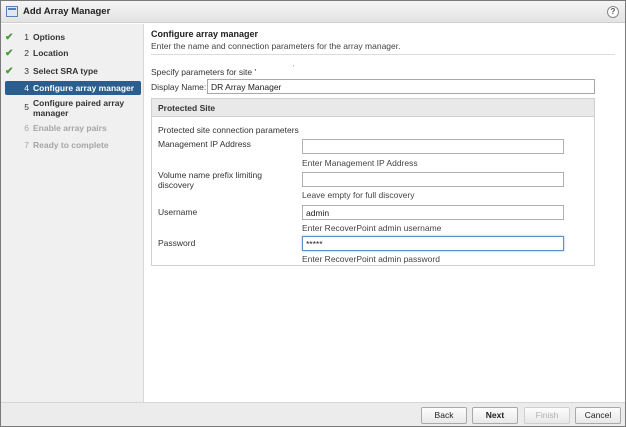  Describe the element at coordinates (67, 11) in the screenshot. I see `dialog-title: Add Array Manager` at that location.